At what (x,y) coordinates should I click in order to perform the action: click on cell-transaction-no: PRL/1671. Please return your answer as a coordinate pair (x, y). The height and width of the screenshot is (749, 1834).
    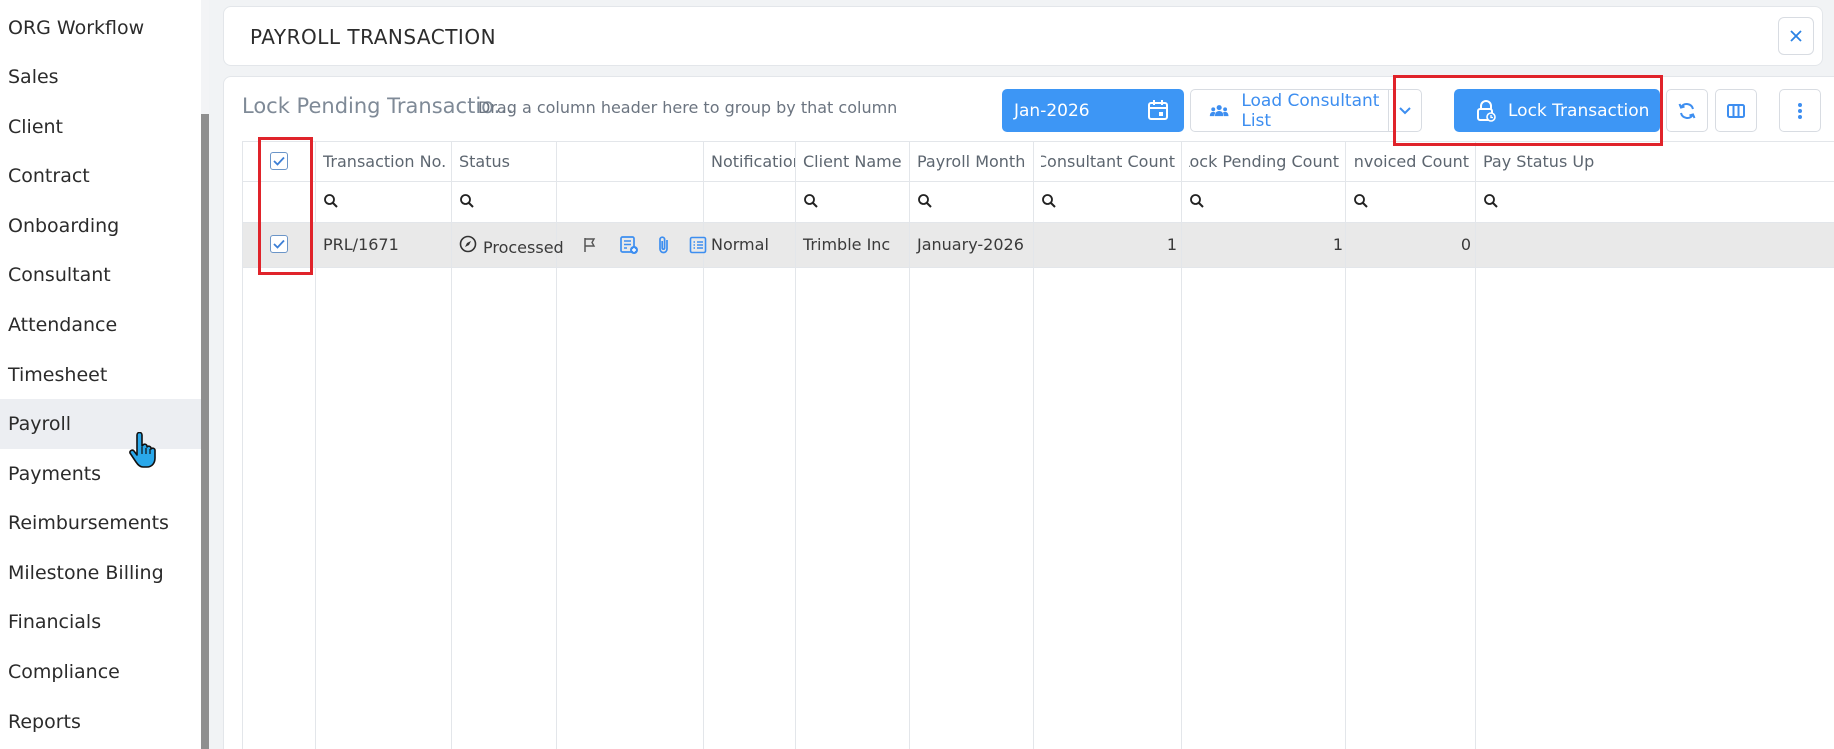
    Looking at the image, I should click on (361, 244).